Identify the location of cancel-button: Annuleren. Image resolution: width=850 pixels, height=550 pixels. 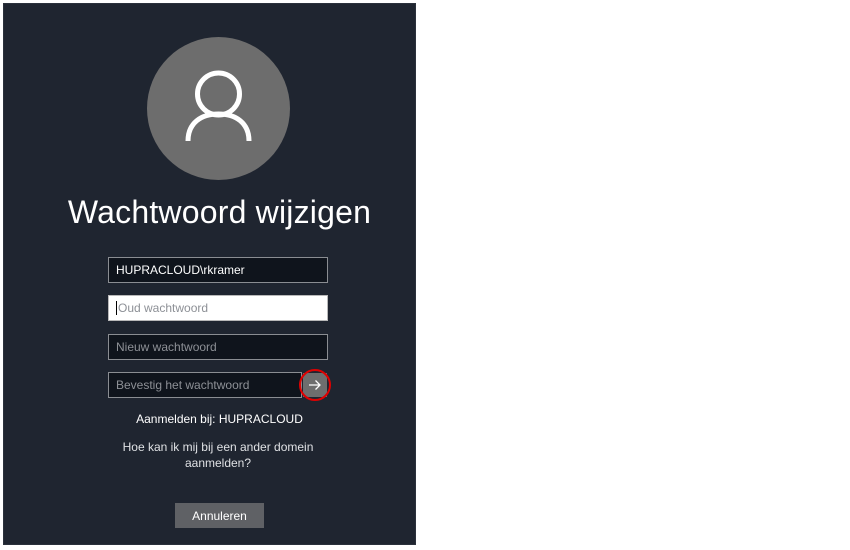
(219, 515).